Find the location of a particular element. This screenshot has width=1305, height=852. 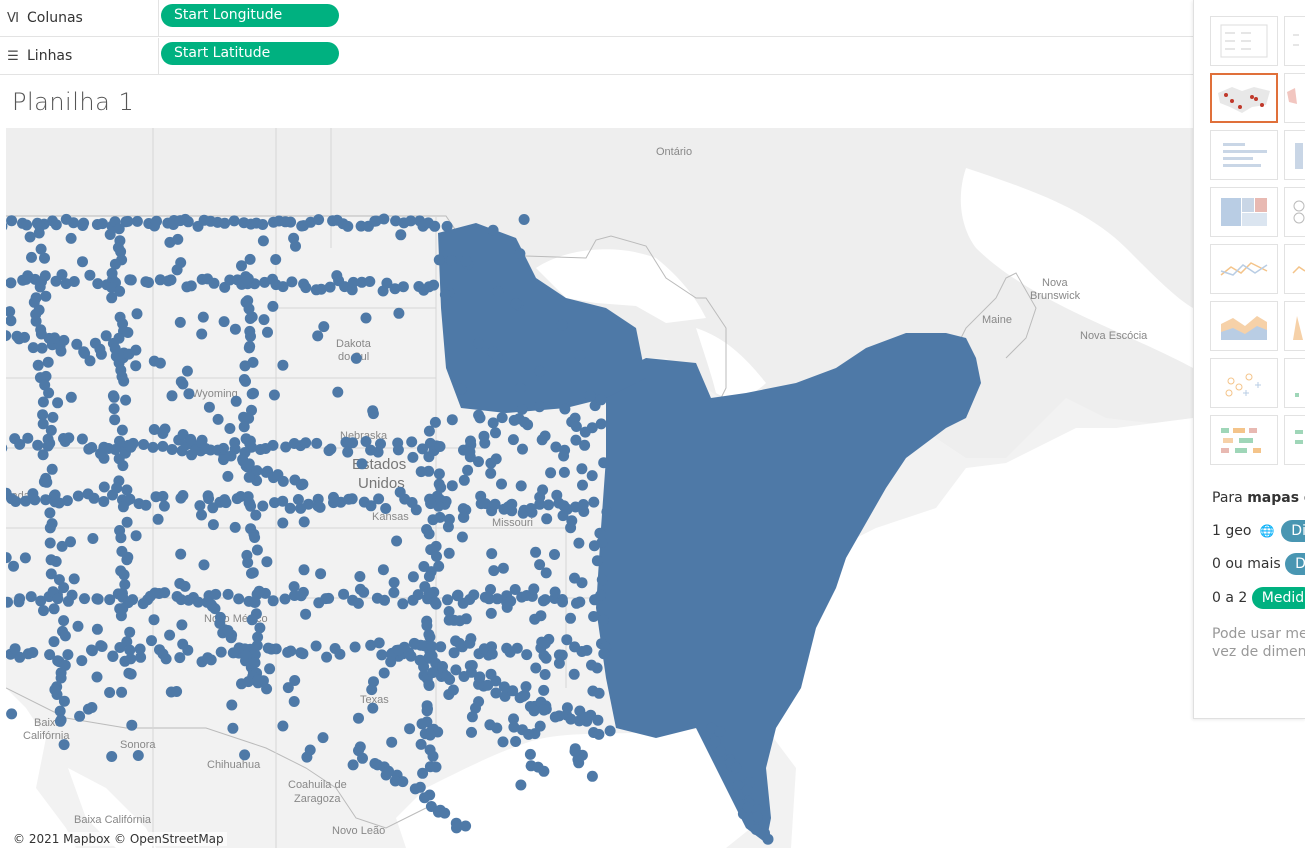

start-longitude-pill: Start Longitude is located at coordinates (250, 15).